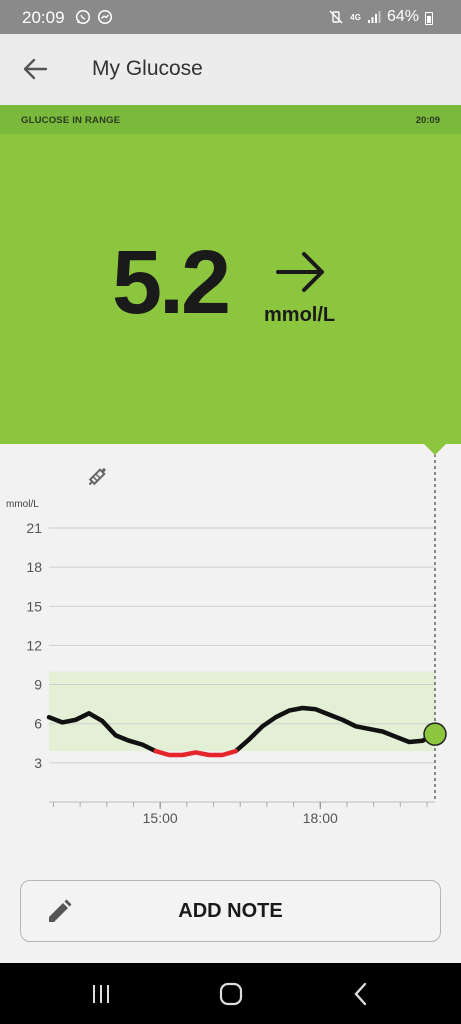  I want to click on status-time: 20:09, so click(43, 17).